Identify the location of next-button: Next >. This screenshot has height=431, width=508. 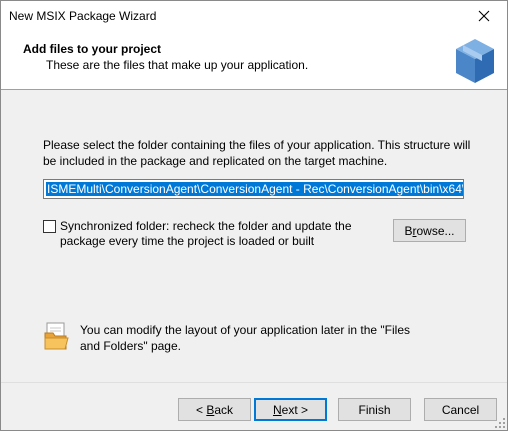
(290, 409).